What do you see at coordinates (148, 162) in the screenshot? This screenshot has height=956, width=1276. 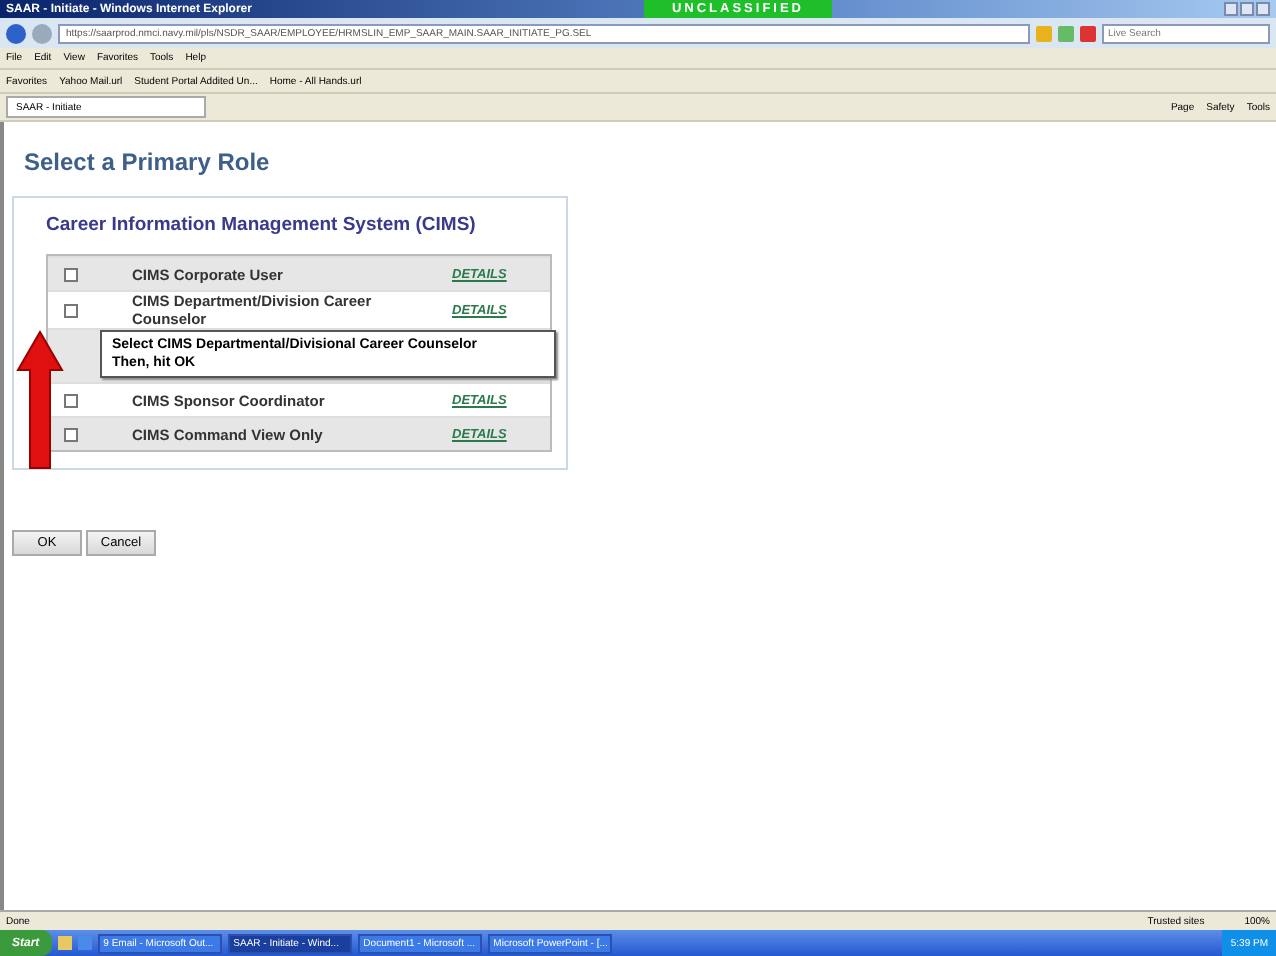 I see `page-title: Select a Primary Role` at bounding box center [148, 162].